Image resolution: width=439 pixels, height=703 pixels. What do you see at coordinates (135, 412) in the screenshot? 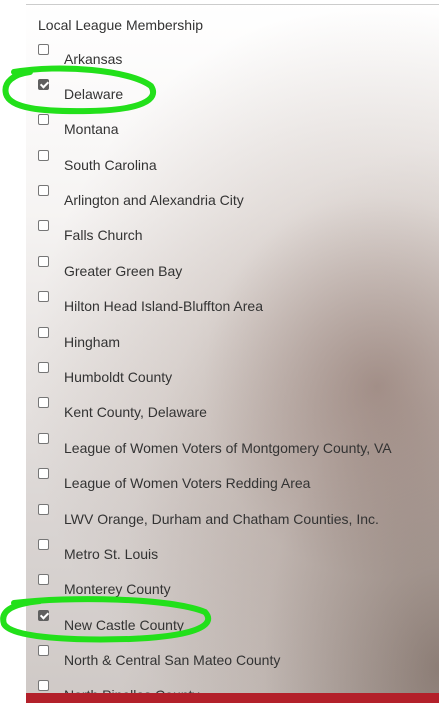
I see `checkbox-label: Kent County, Delaware` at bounding box center [135, 412].